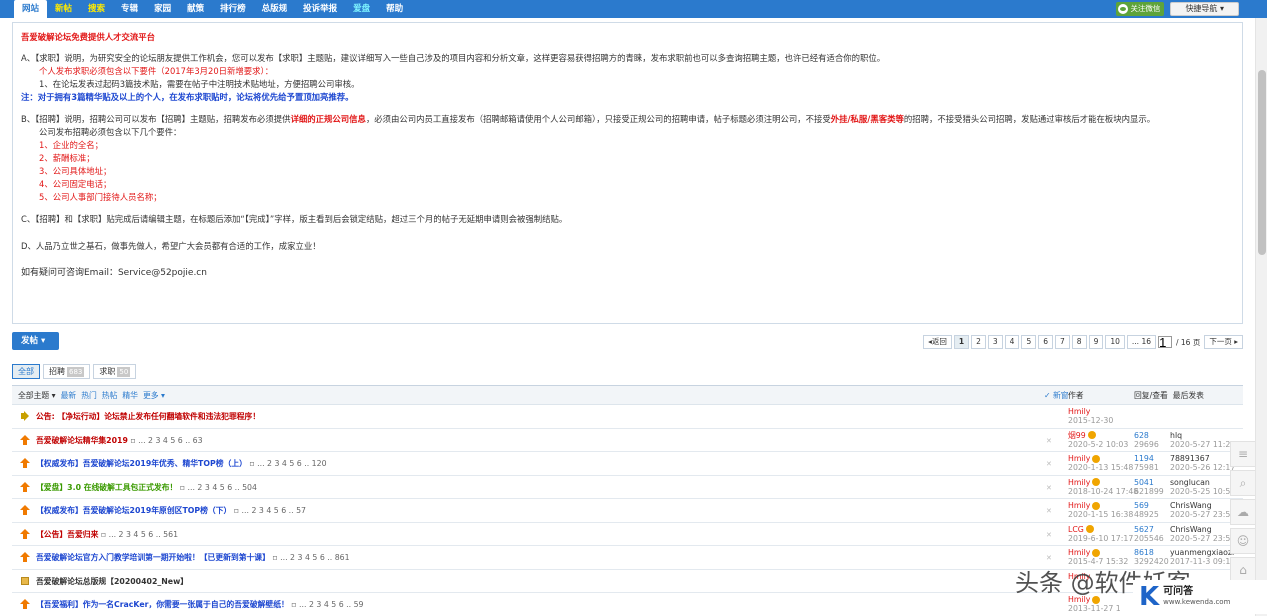  Describe the element at coordinates (361, 9) in the screenshot. I see `nav-item-9: 爱盘` at that location.